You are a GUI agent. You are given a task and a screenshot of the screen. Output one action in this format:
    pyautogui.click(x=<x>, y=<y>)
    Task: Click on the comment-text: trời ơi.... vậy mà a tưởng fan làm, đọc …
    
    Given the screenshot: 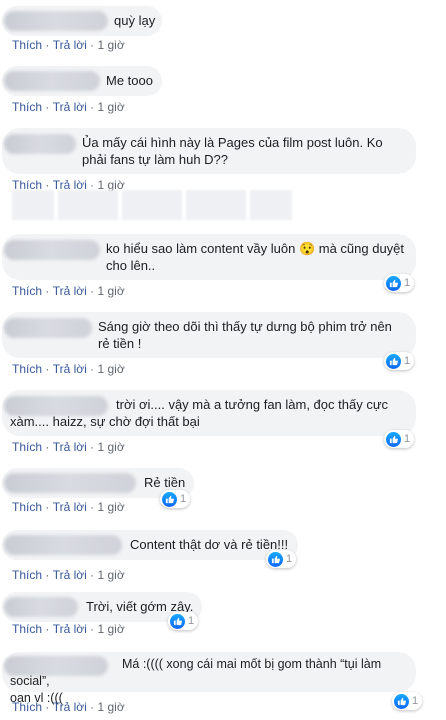 What is the action you would take?
    pyautogui.click(x=199, y=413)
    